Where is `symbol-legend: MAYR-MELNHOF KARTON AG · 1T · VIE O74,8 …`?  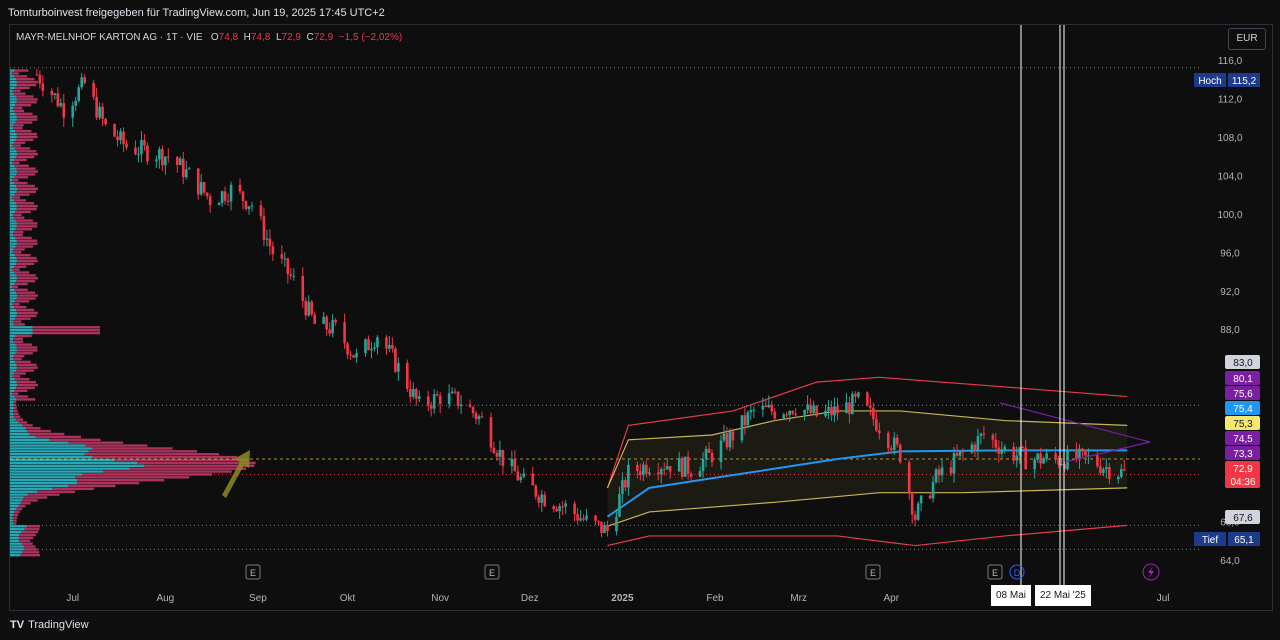 symbol-legend: MAYR-MELNHOF KARTON AG · 1T · VIE O74,8 … is located at coordinates (209, 37).